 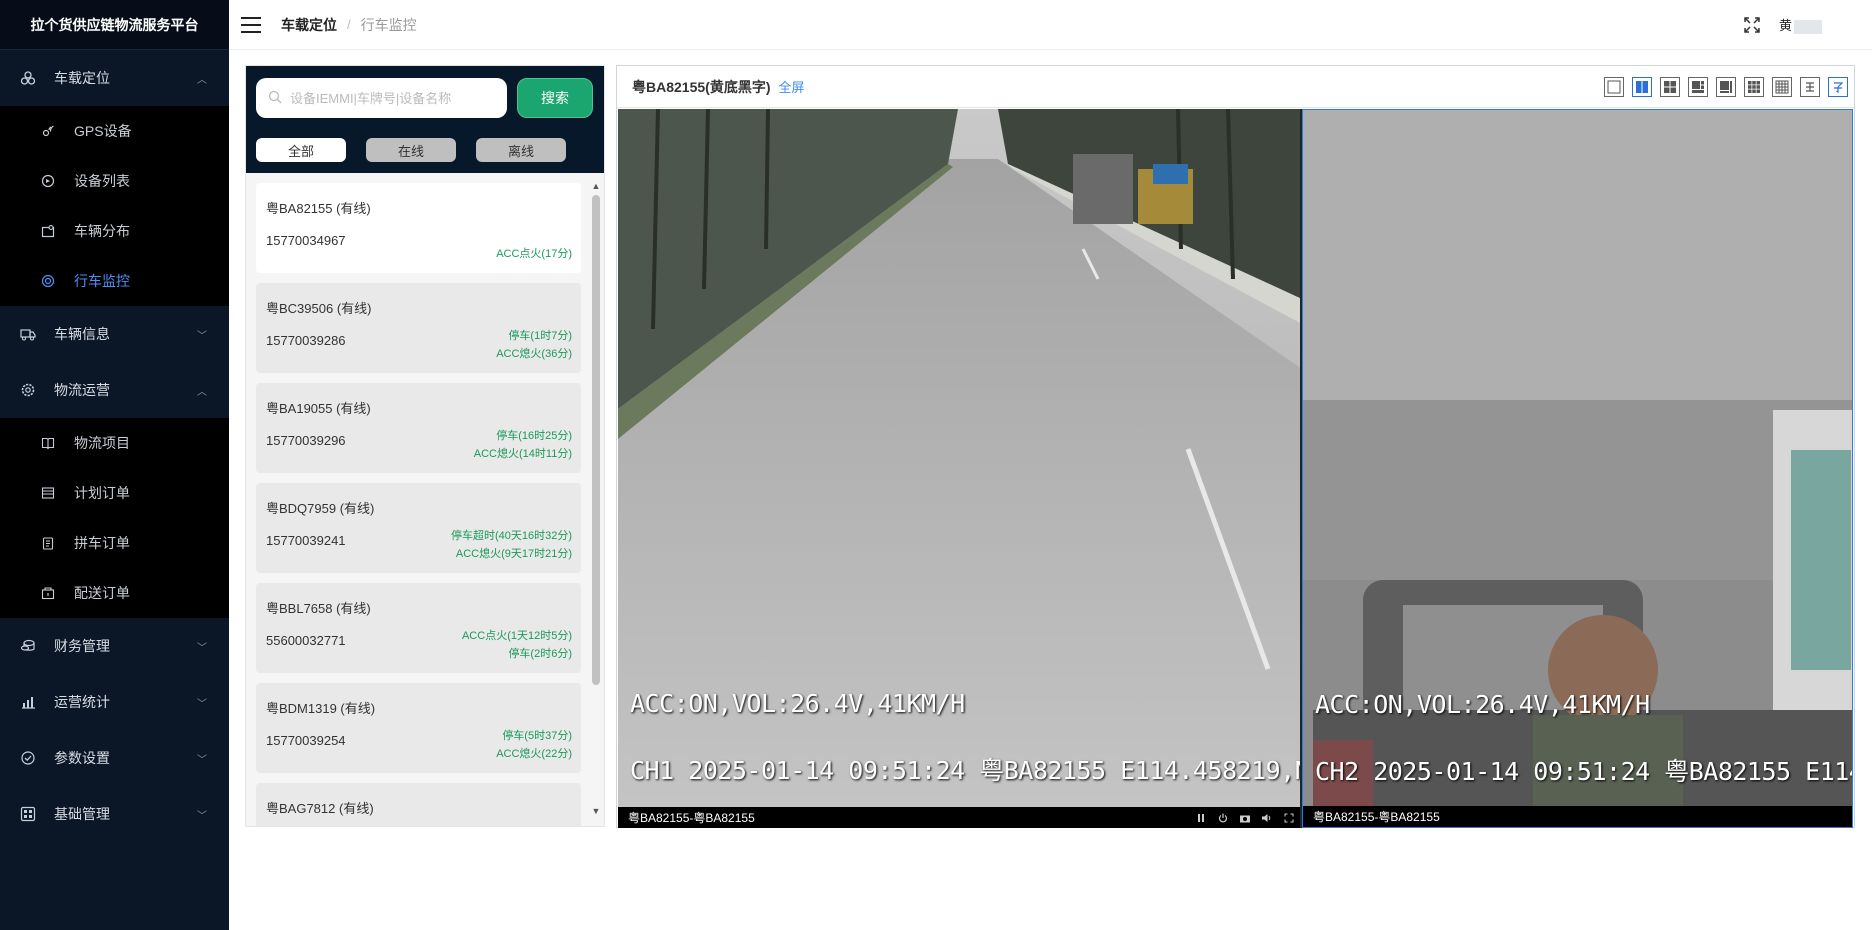 I want to click on filter-all: 全部, so click(x=301, y=150).